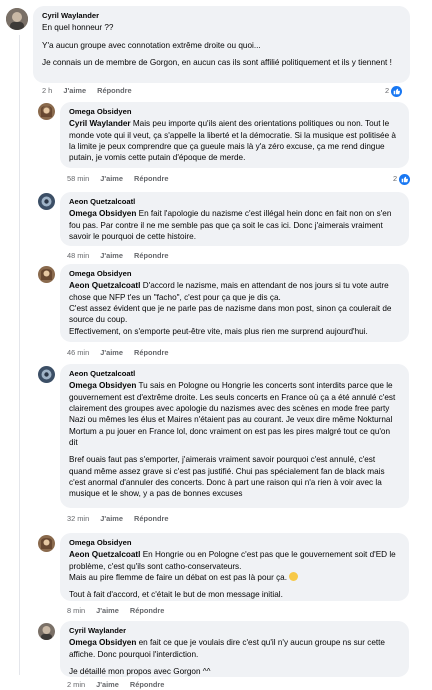 This screenshot has width=432, height=690. Describe the element at coordinates (78, 352) in the screenshot. I see `comment-time: 46 min` at that location.